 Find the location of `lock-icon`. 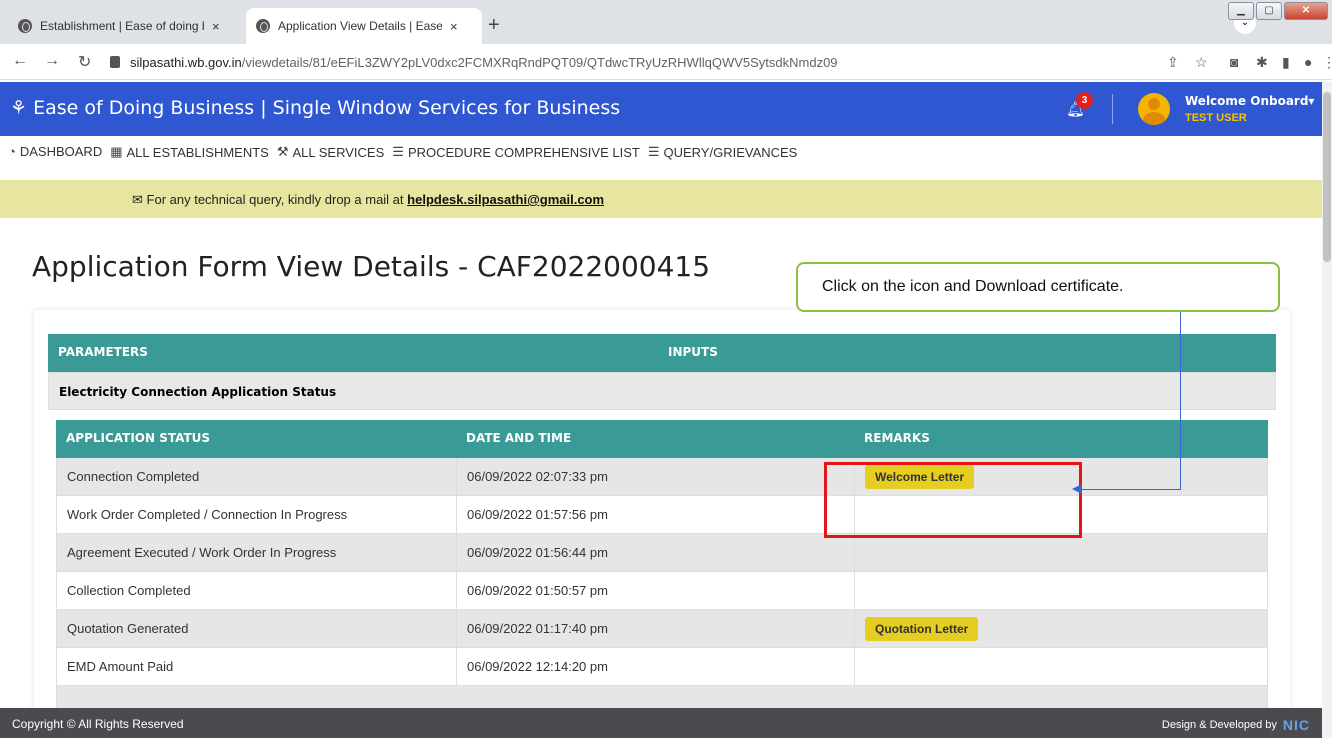

lock-icon is located at coordinates (115, 62).